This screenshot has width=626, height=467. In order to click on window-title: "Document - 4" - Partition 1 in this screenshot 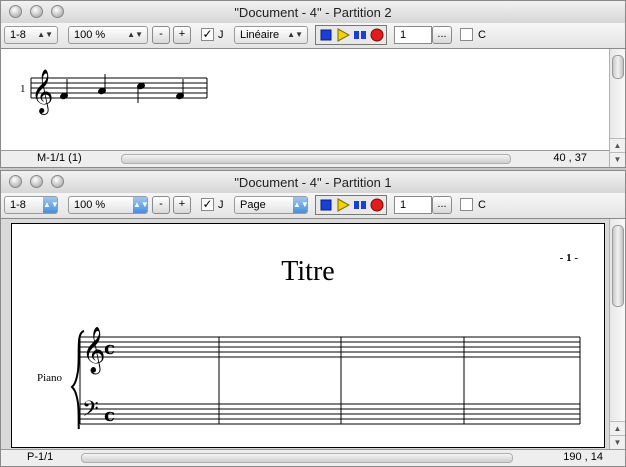, I will do `click(313, 182)`.